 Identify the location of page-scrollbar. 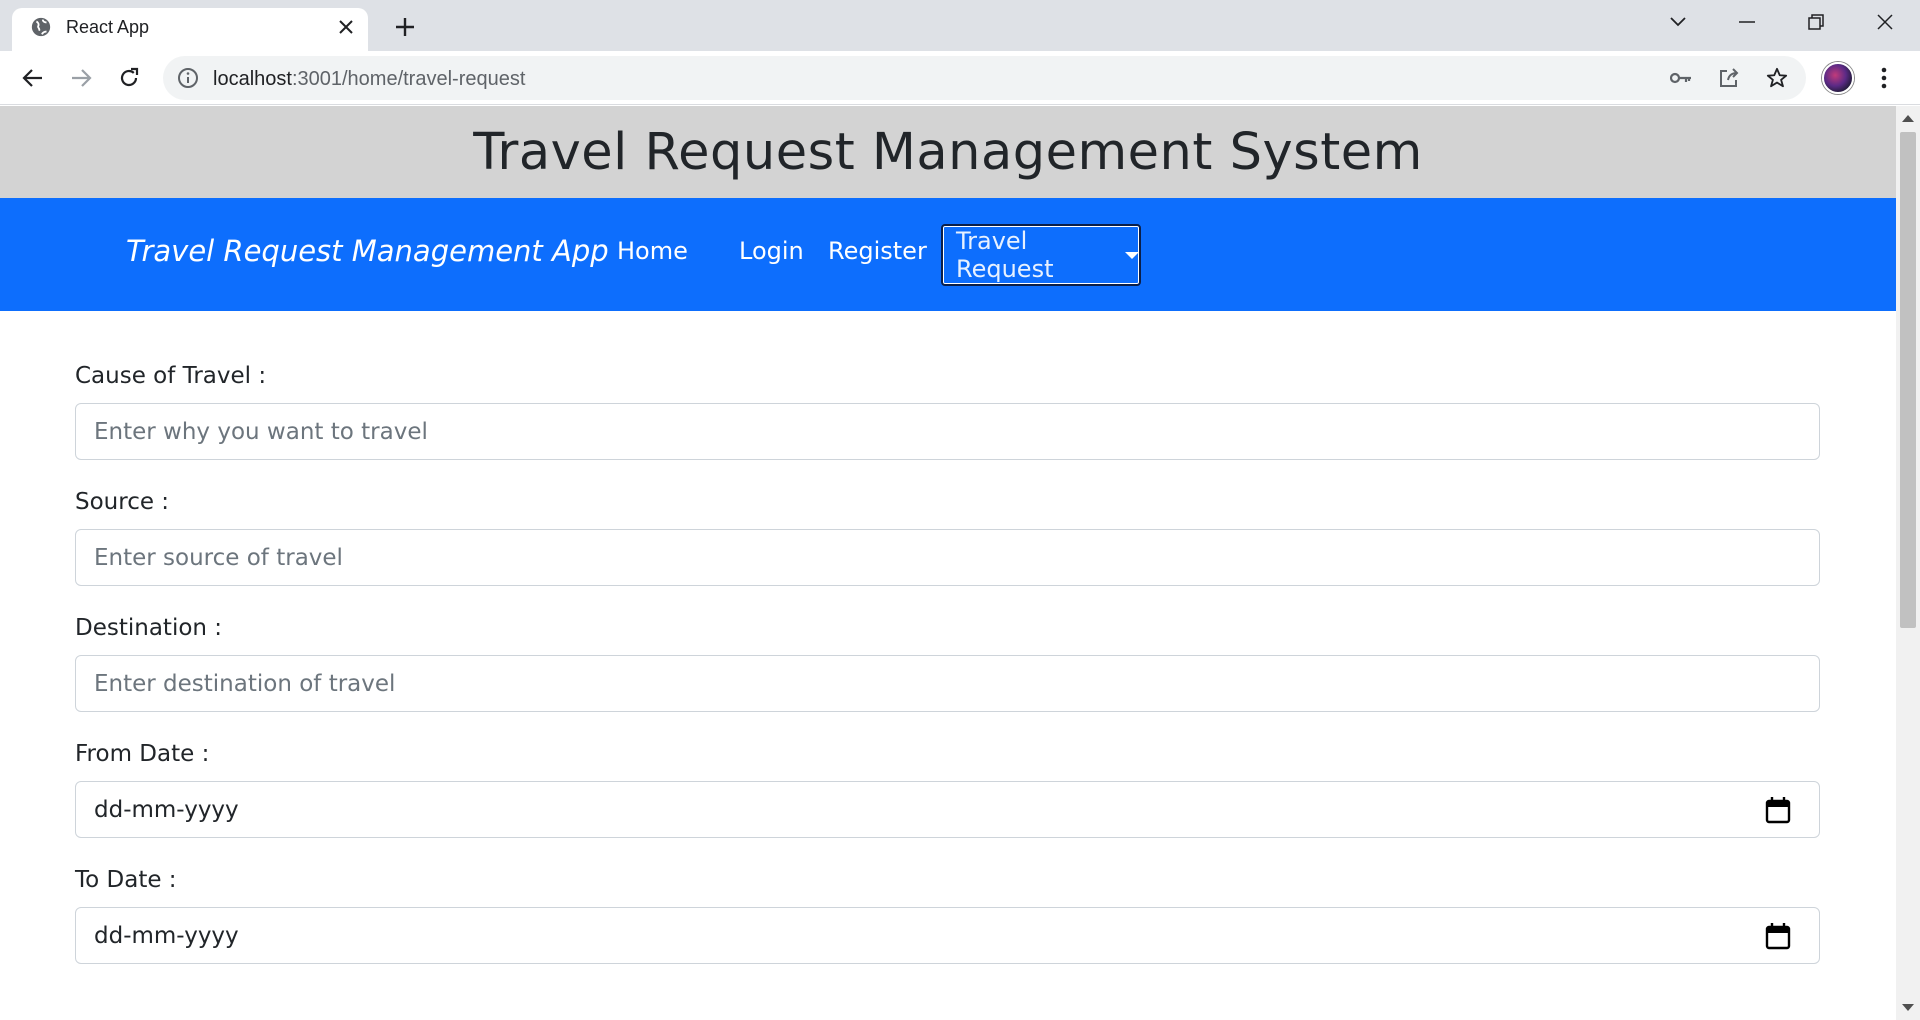
(1908, 563).